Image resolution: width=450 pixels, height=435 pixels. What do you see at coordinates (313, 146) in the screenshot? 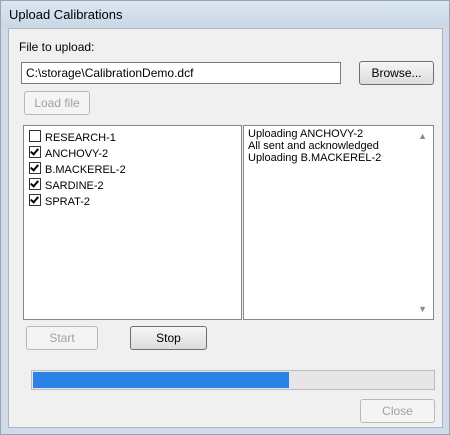
I see `log-line: All sent and acknowledged` at bounding box center [313, 146].